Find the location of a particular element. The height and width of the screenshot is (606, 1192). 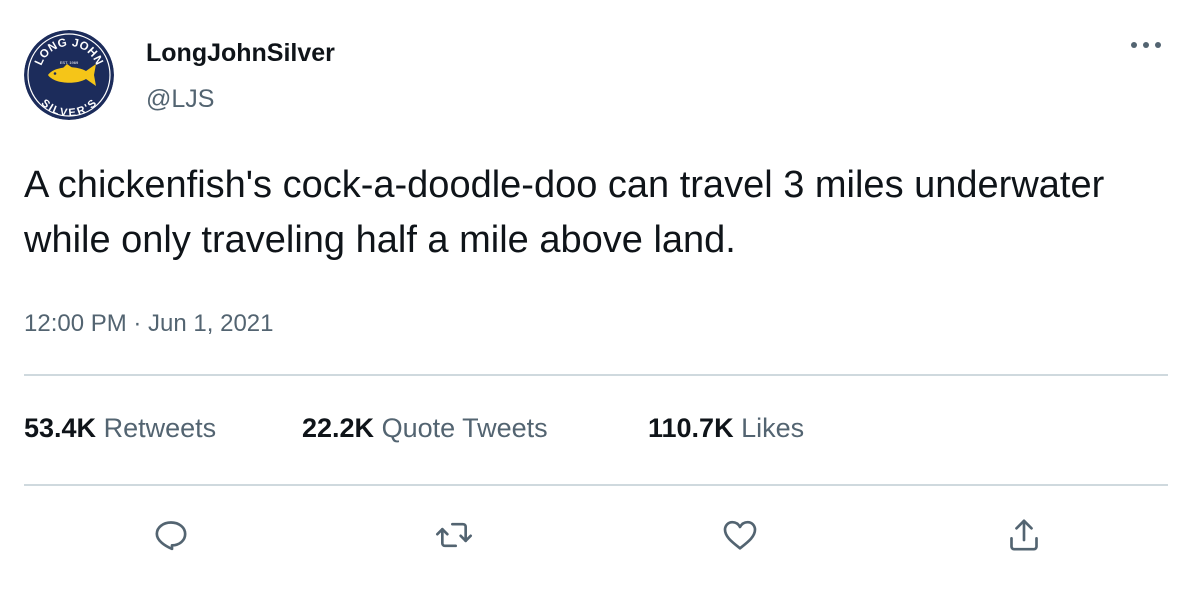

quote-tweets-count: 22.2K is located at coordinates (338, 428).